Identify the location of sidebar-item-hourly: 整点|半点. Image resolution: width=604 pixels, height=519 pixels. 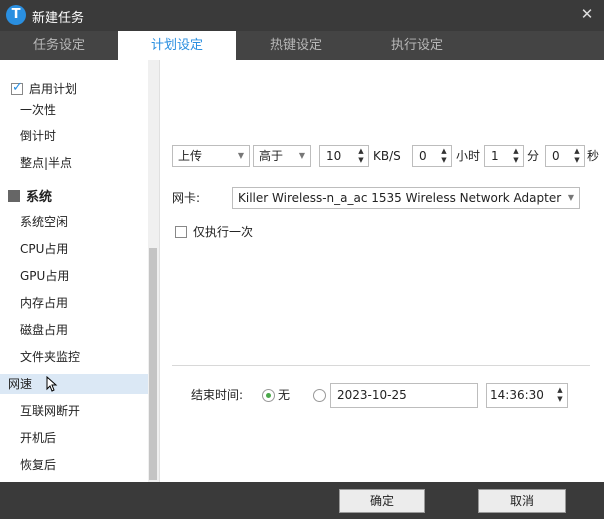
(46, 163).